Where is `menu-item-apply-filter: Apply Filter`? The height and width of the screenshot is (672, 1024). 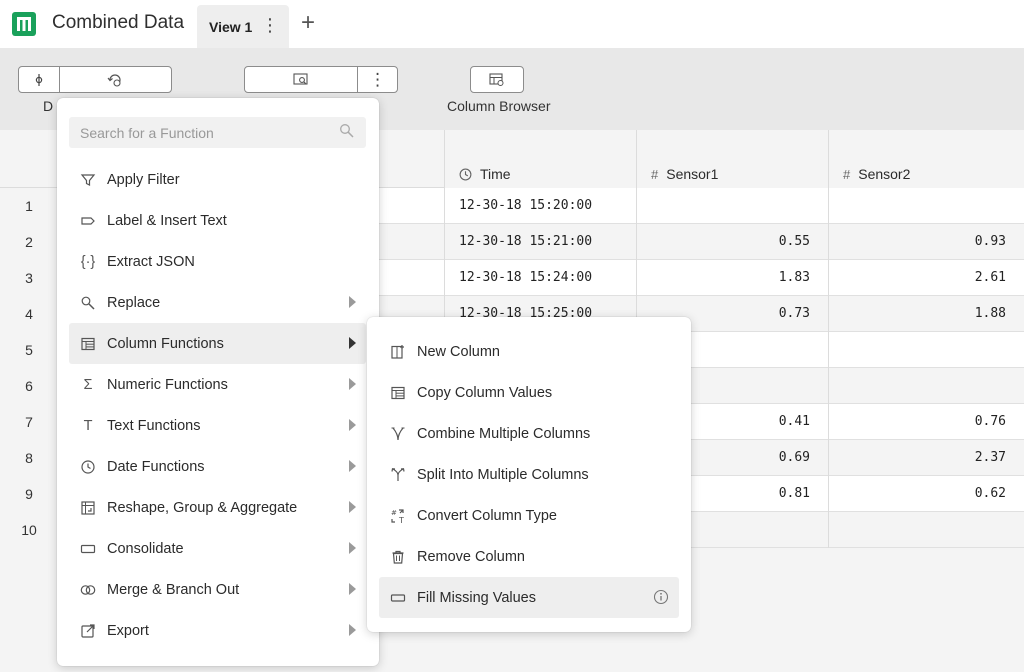 menu-item-apply-filter: Apply Filter is located at coordinates (217, 179).